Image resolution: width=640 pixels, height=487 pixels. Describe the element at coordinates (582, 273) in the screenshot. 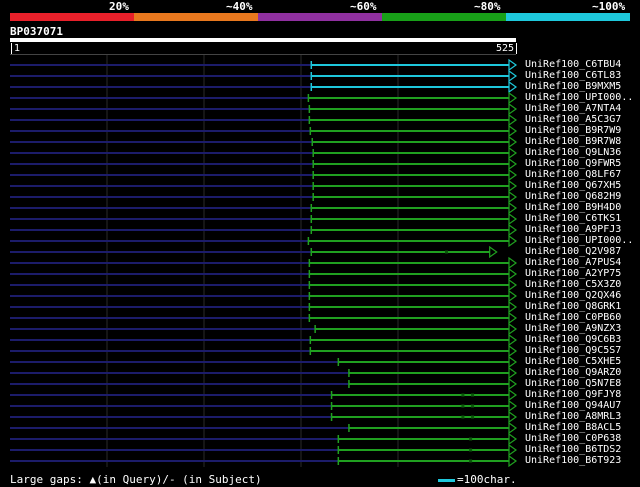

I see `hit-label: UniRef100_A2YP75` at that location.